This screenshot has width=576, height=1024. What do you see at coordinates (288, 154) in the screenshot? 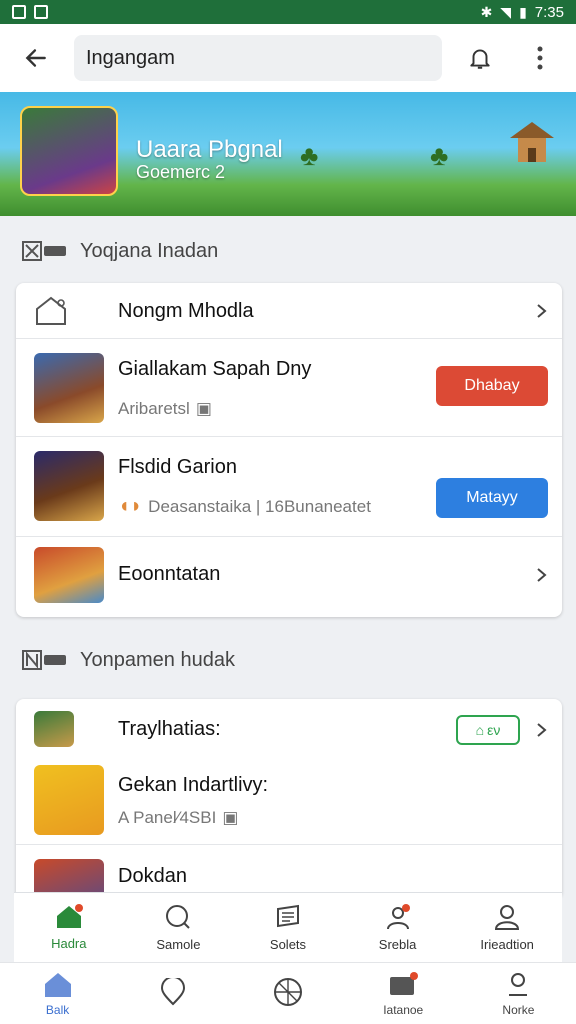
I see `promo-banner: Uaara Pbgnal Goemerc 2 ♣ ♣` at bounding box center [288, 154].